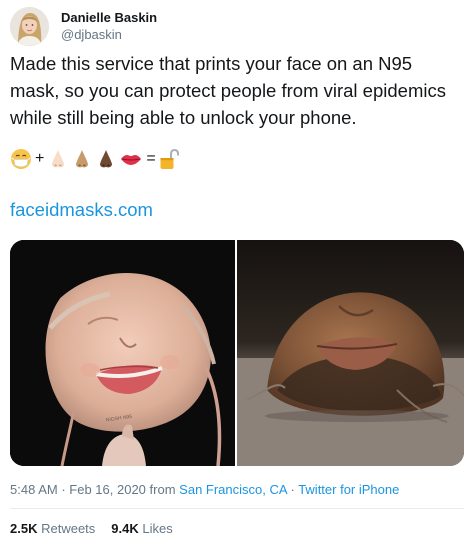 Image resolution: width=473 pixels, height=544 pixels. What do you see at coordinates (233, 489) in the screenshot?
I see `tweet-location: San Francisco, CA` at bounding box center [233, 489].